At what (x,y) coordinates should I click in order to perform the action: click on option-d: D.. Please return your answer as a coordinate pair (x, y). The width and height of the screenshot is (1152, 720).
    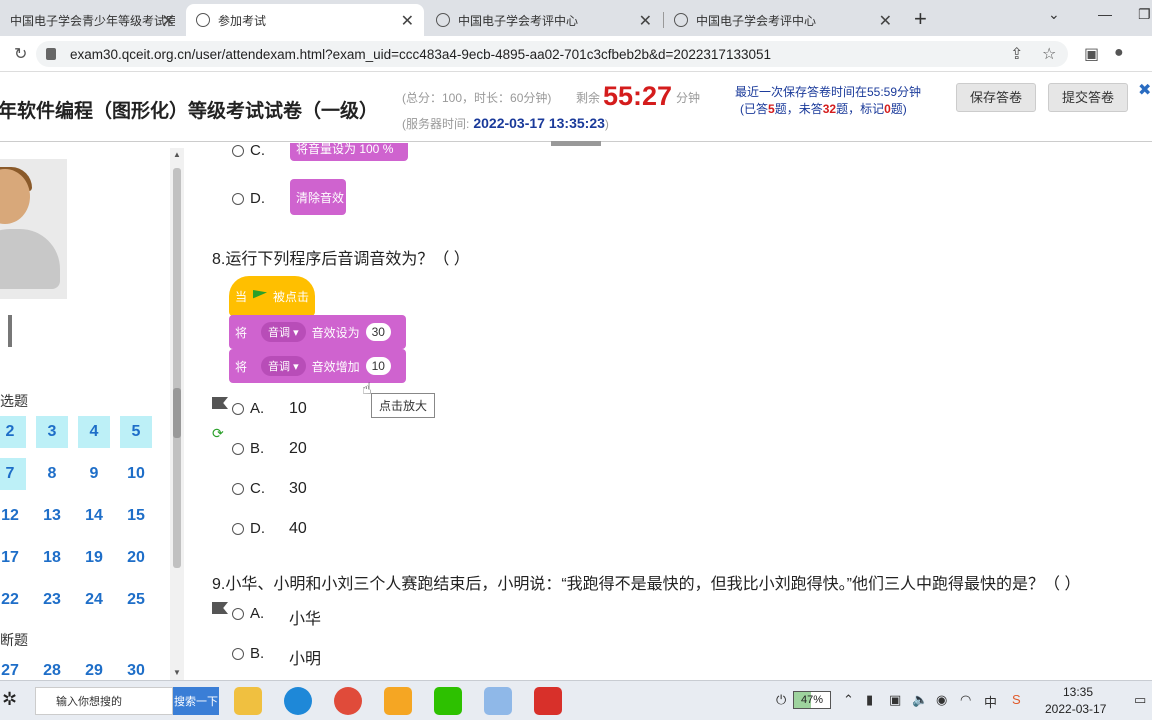
    Looking at the image, I should click on (248, 528).